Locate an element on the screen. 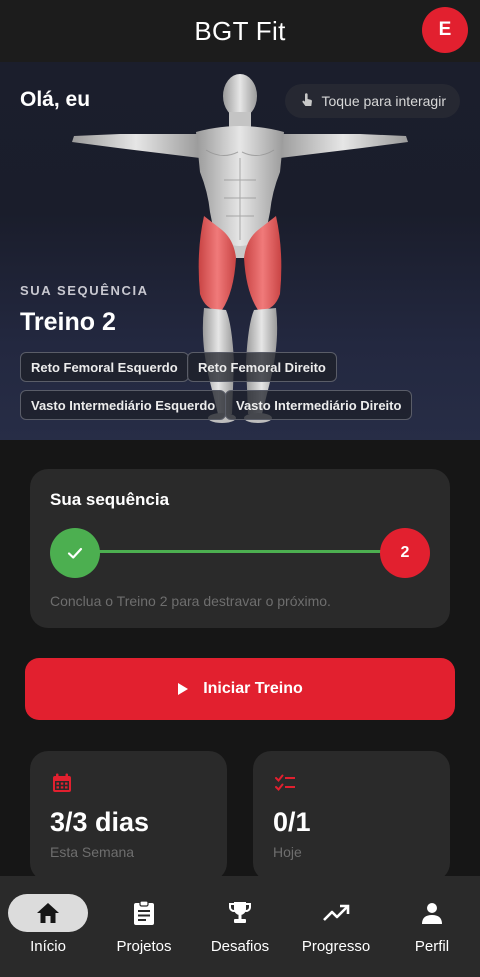 The image size is (480, 977). stat-today-label: Hoje is located at coordinates (287, 852).